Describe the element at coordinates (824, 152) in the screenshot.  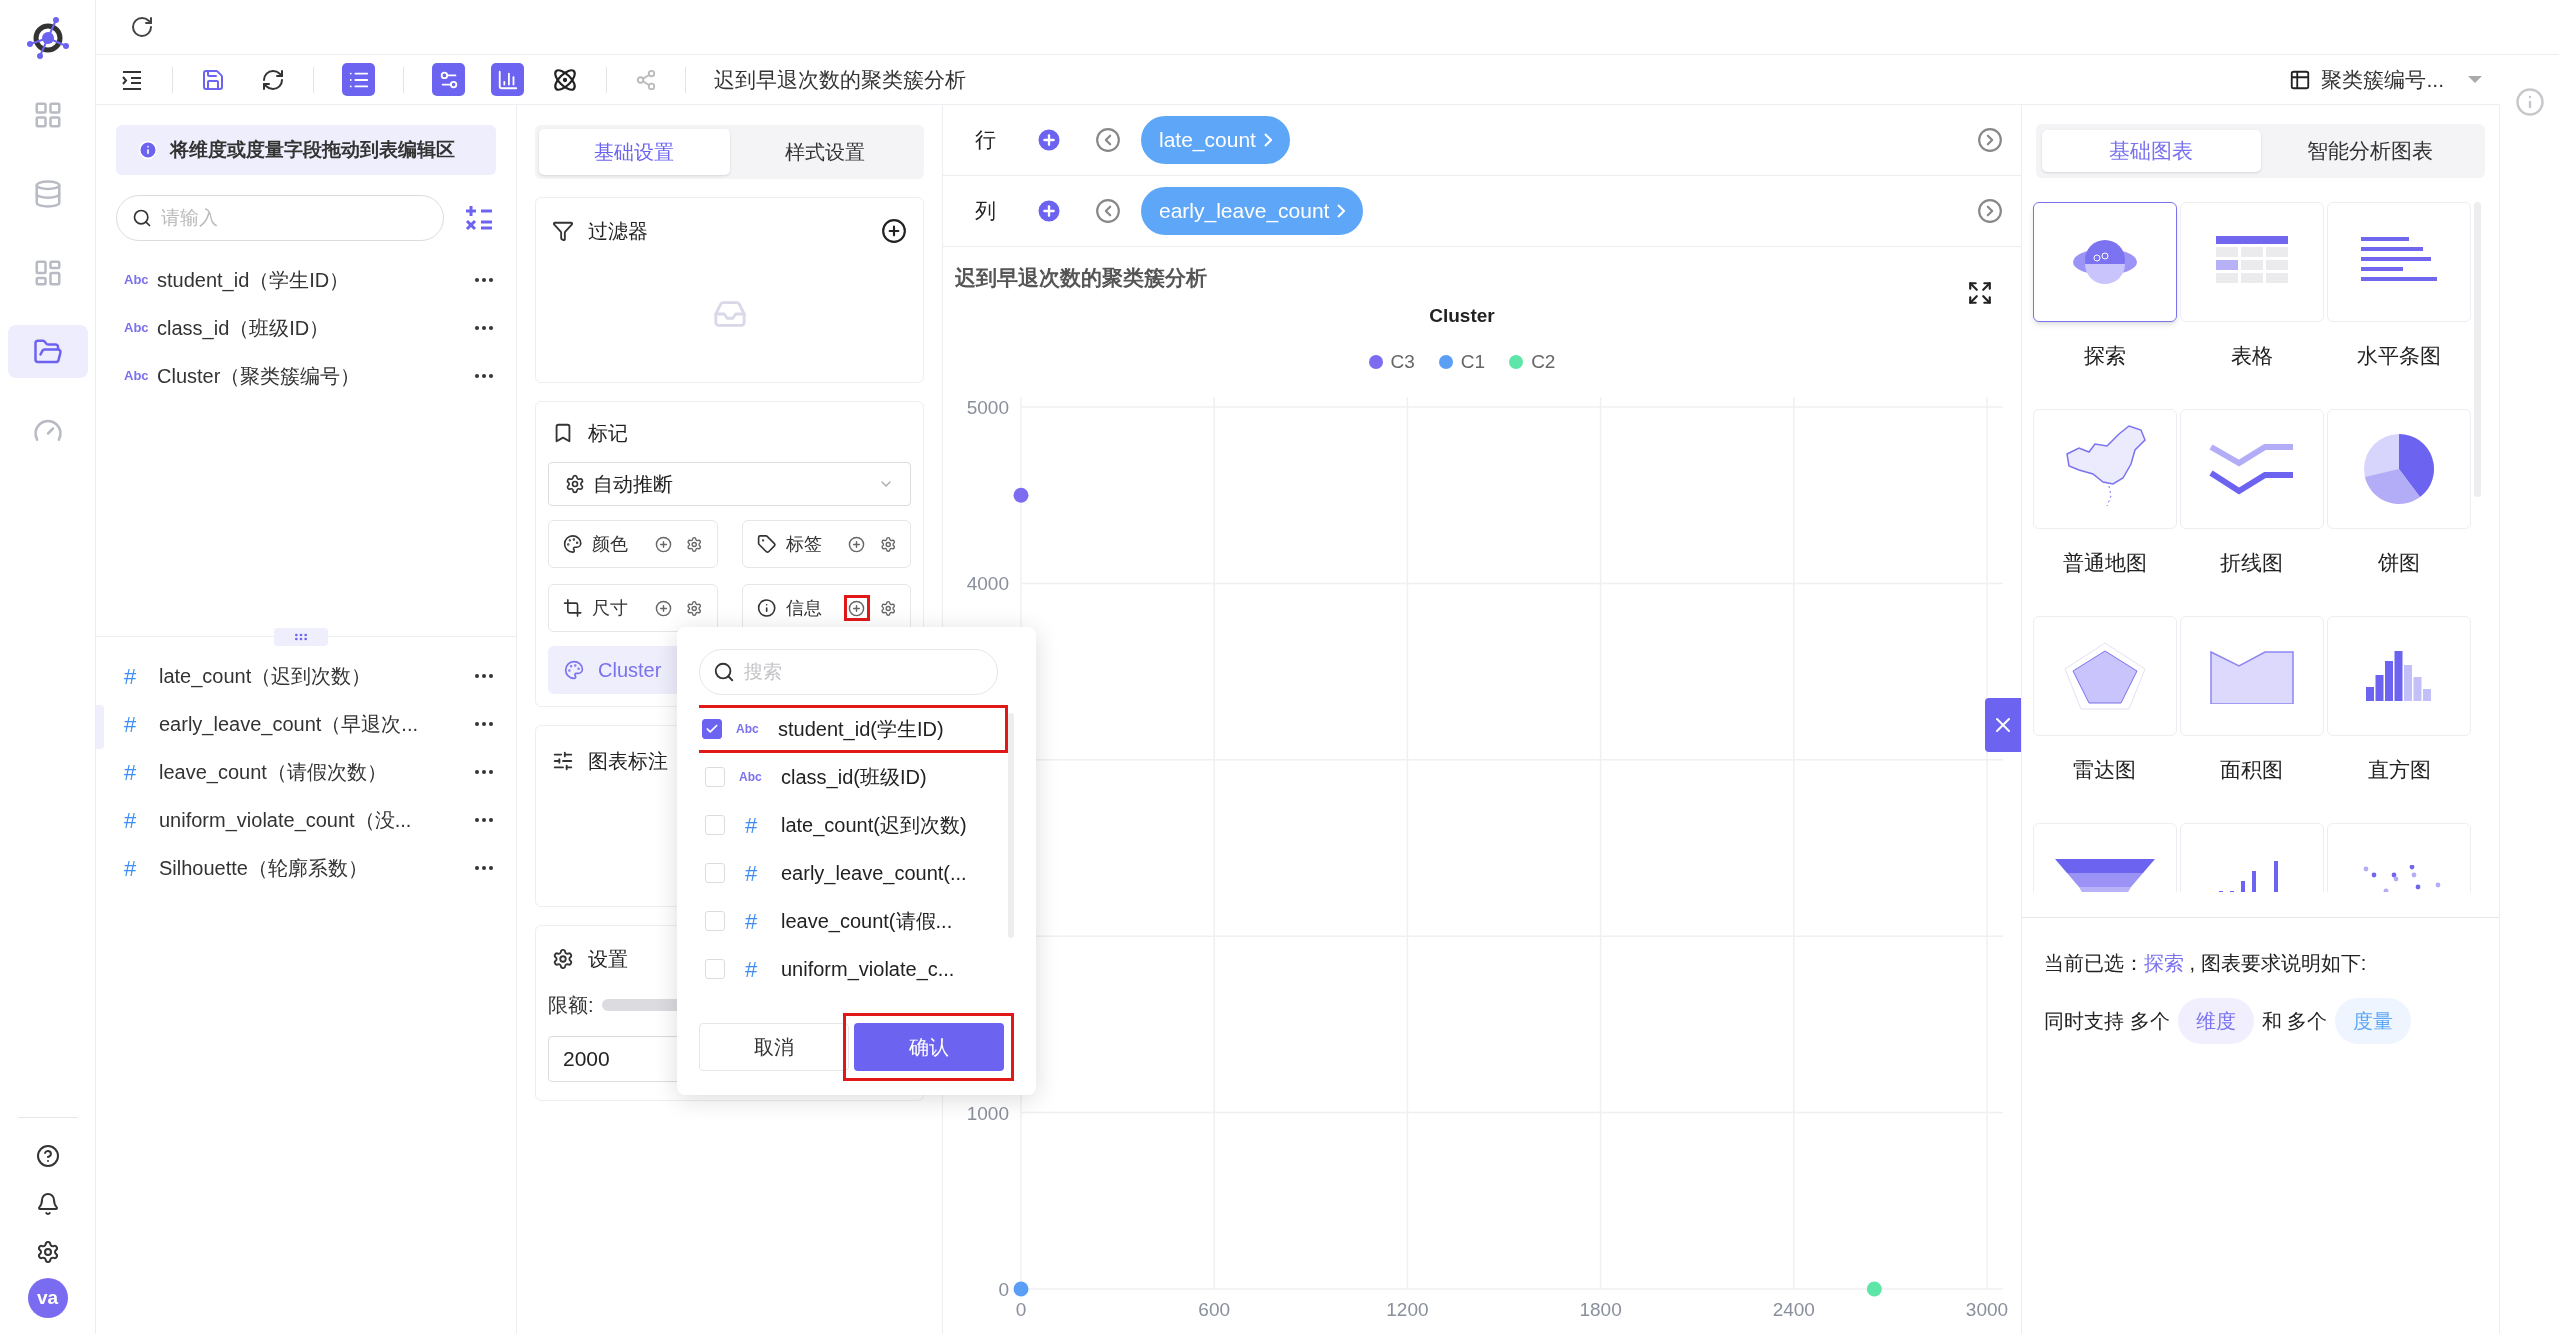
I see `settings-tab: 样式设置` at that location.